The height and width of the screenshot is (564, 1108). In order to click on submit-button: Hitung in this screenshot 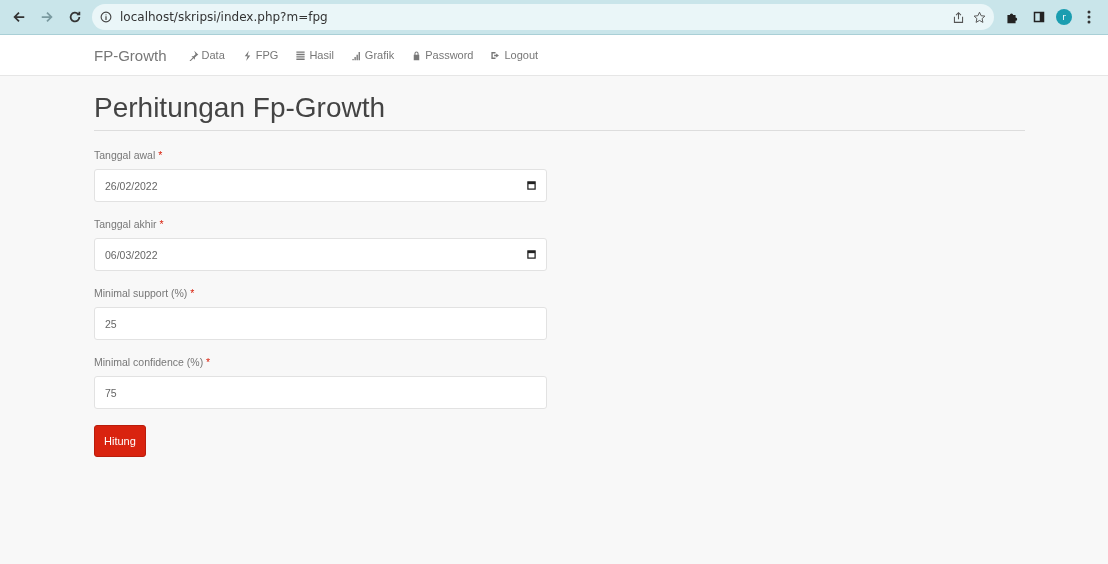, I will do `click(120, 441)`.